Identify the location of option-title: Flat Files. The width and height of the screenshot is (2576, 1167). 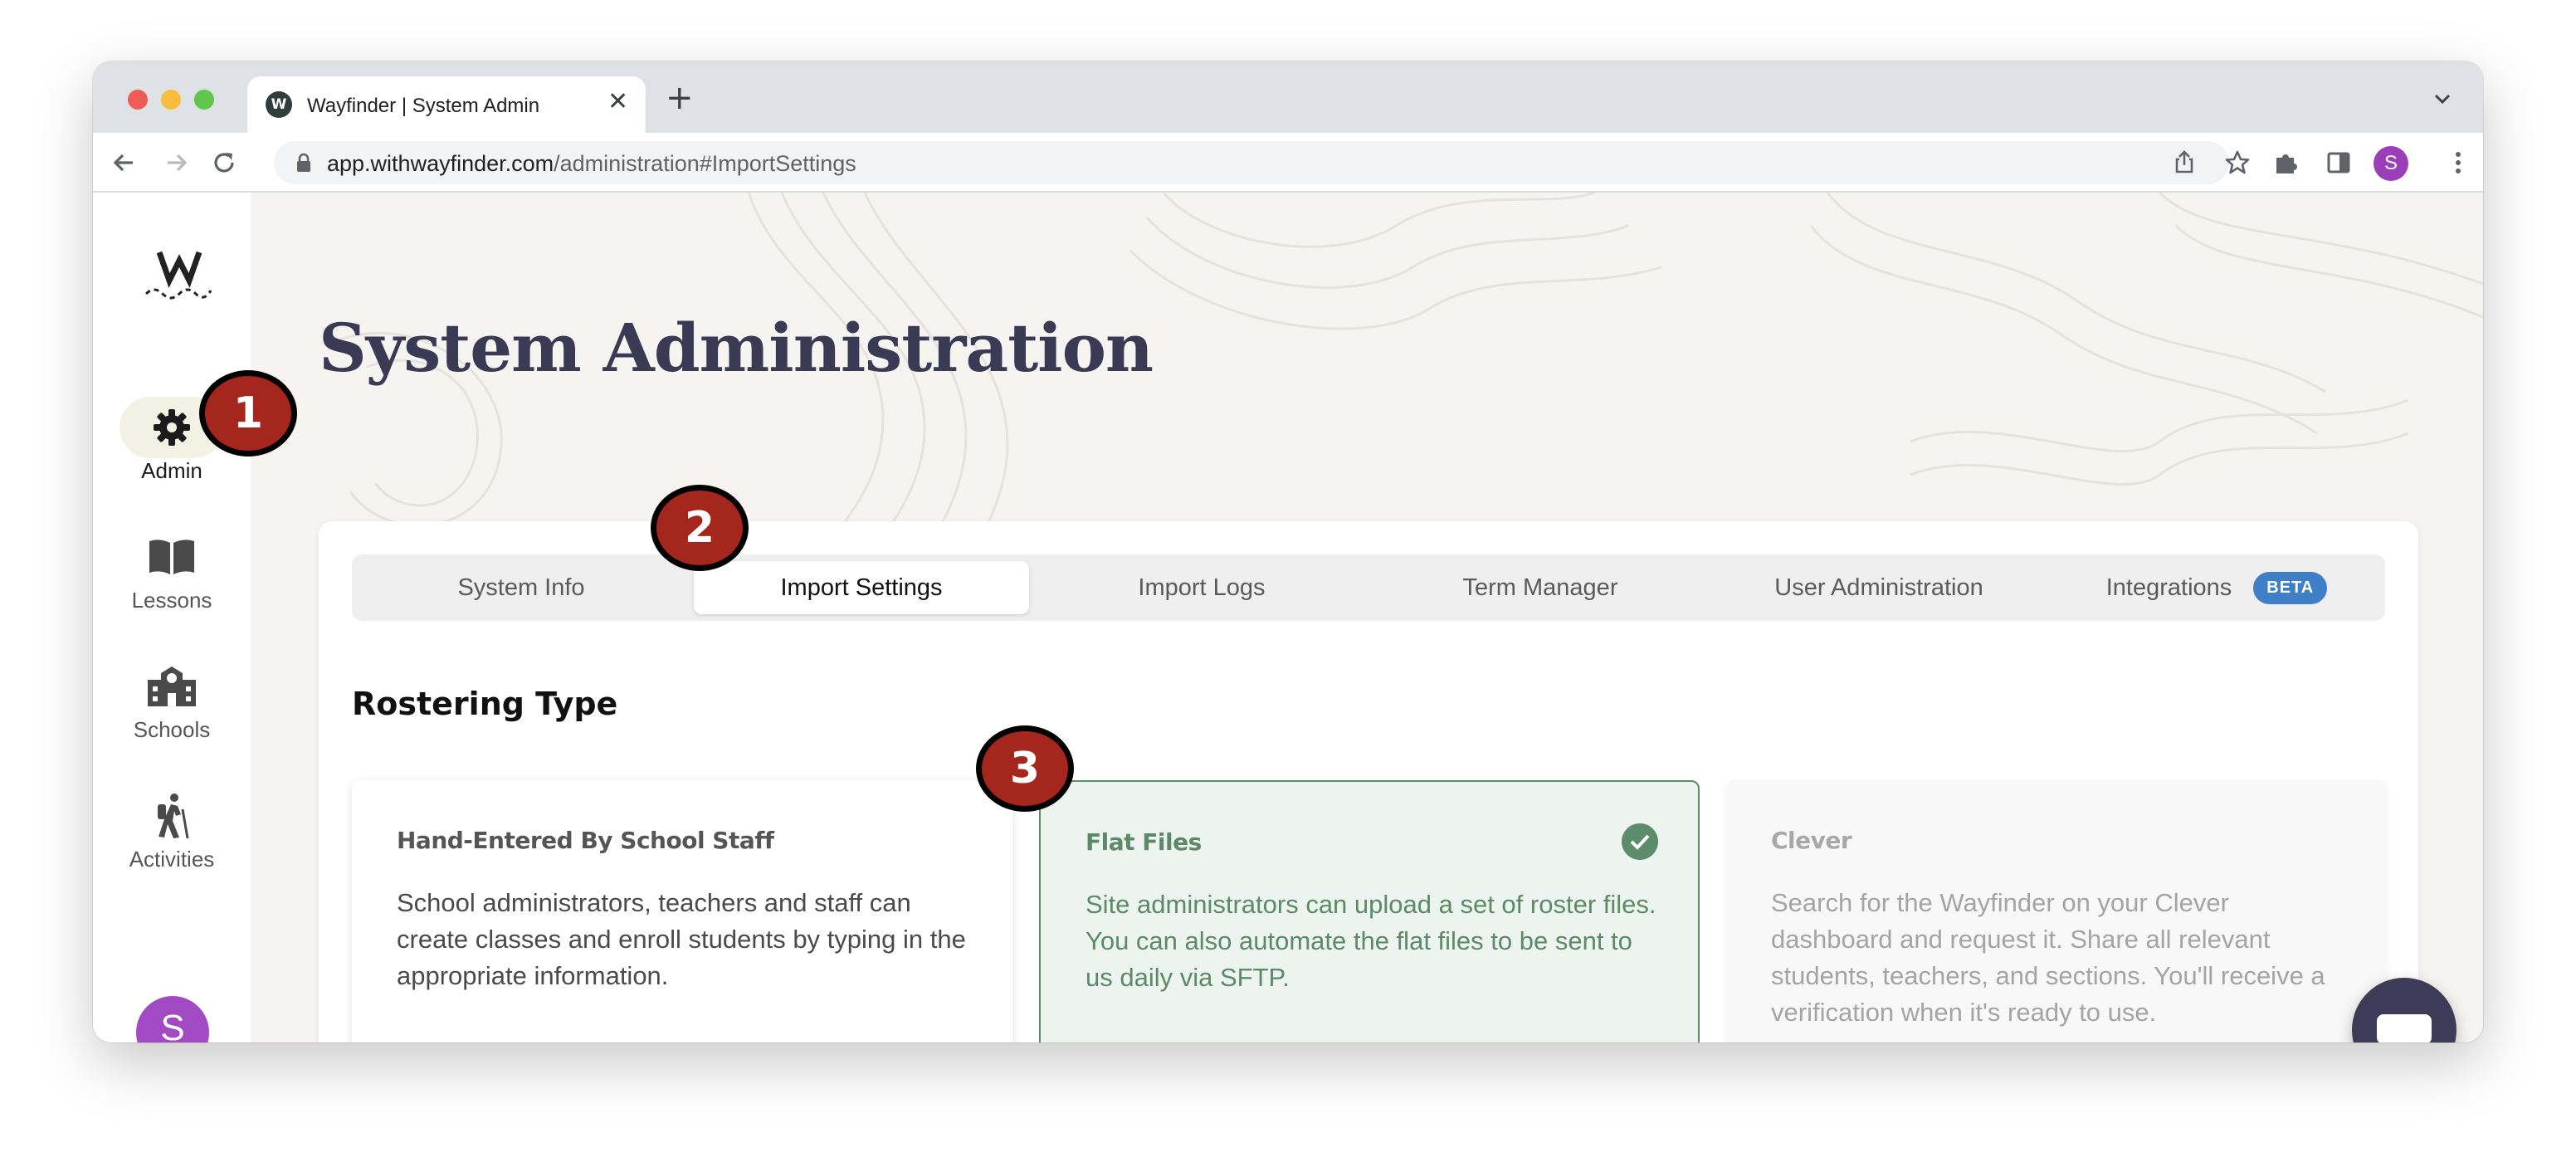
(1144, 842).